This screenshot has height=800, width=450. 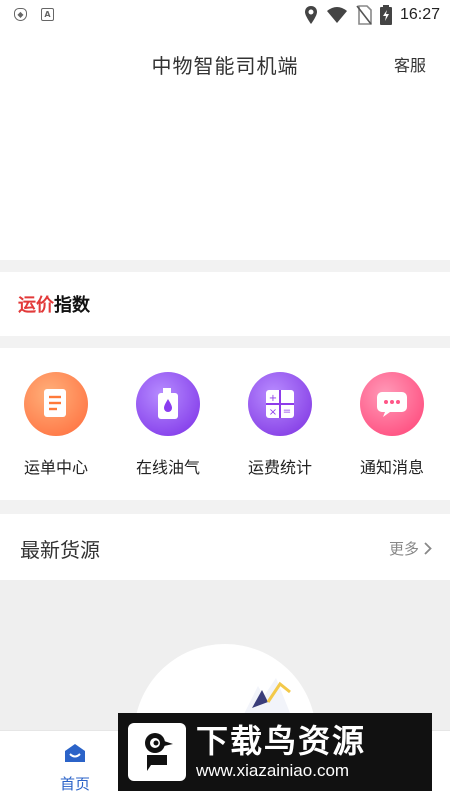 What do you see at coordinates (410, 64) in the screenshot?
I see `customer-service-button: 客服` at bounding box center [410, 64].